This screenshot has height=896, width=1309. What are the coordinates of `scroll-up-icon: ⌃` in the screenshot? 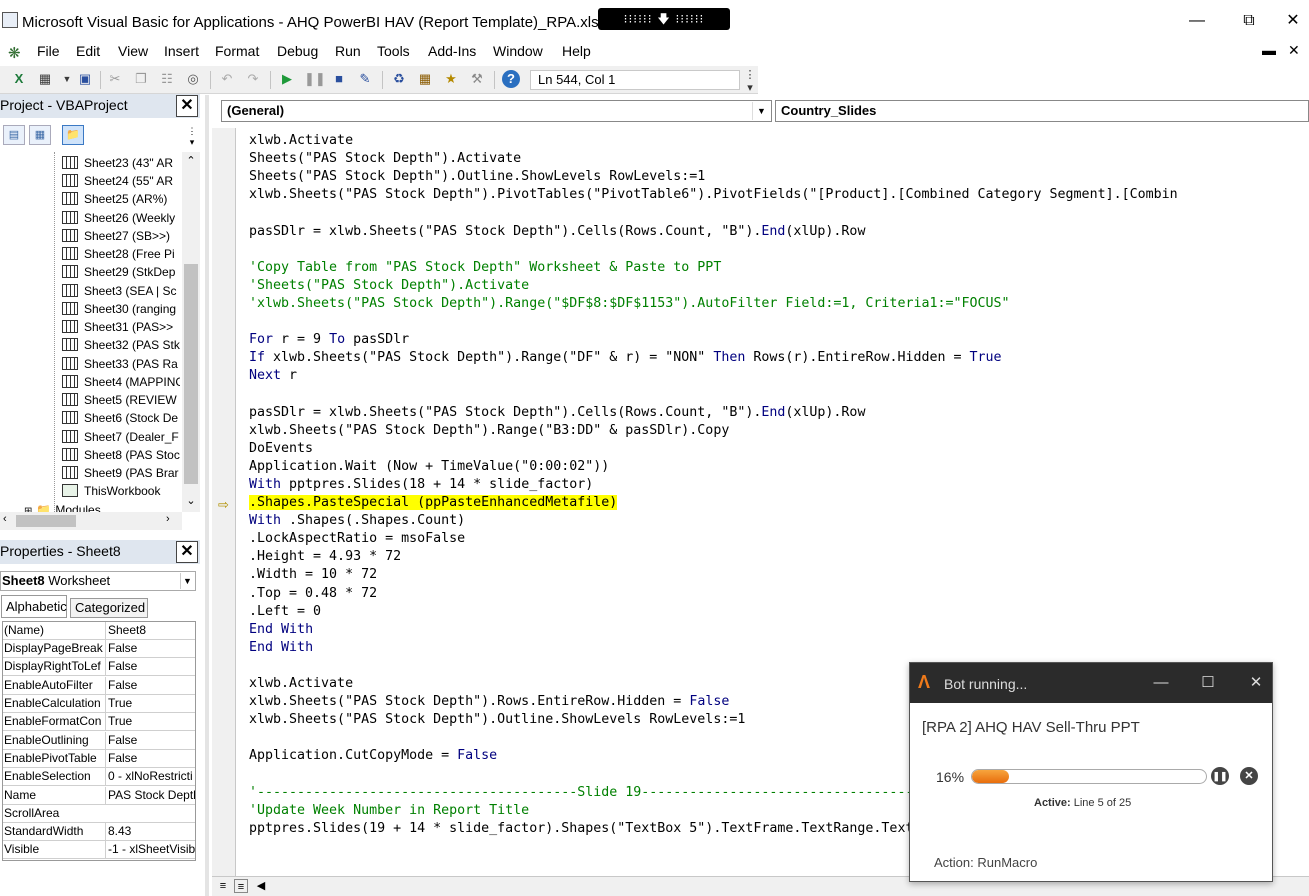 It's located at (191, 160).